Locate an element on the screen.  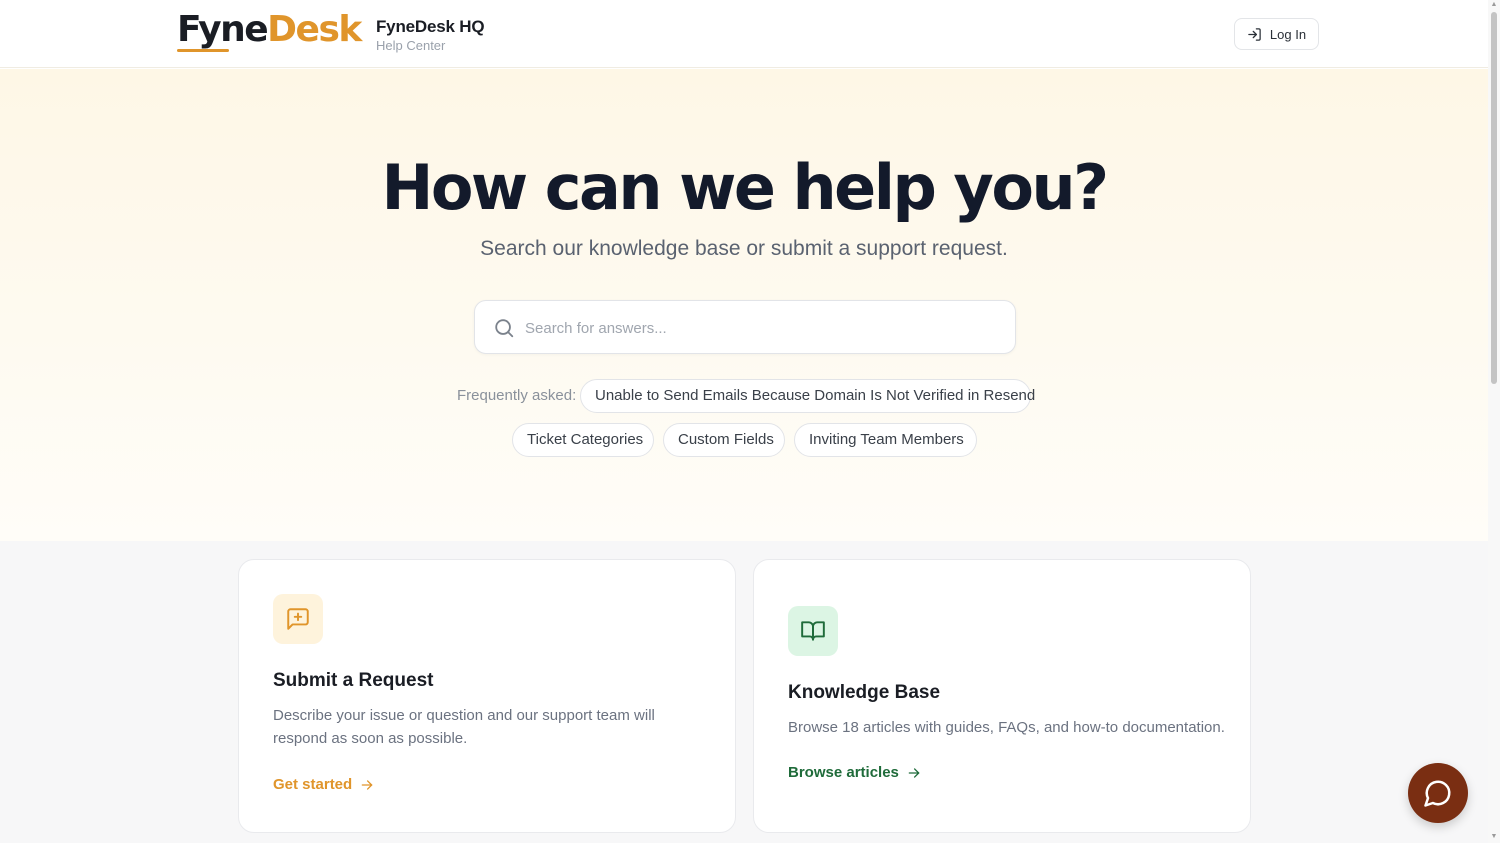
submit-request-title: Submit a Request is located at coordinates (353, 680).